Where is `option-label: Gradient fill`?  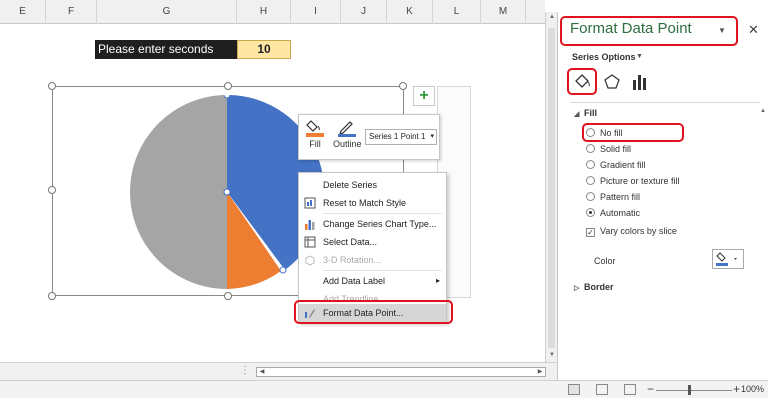
option-label: Gradient fill is located at coordinates (623, 165).